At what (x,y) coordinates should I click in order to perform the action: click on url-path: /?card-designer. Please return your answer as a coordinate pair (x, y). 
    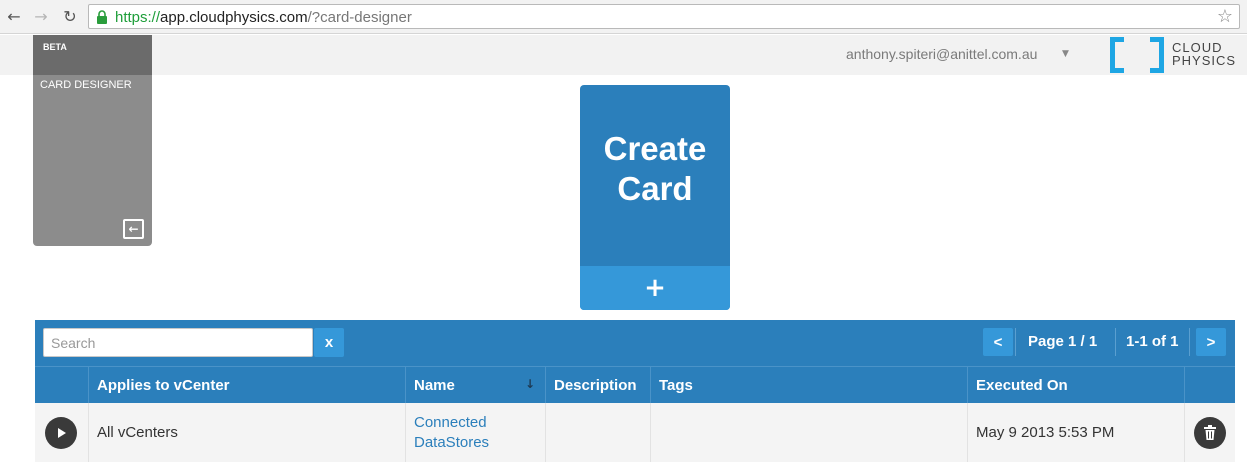
    Looking at the image, I should click on (359, 17).